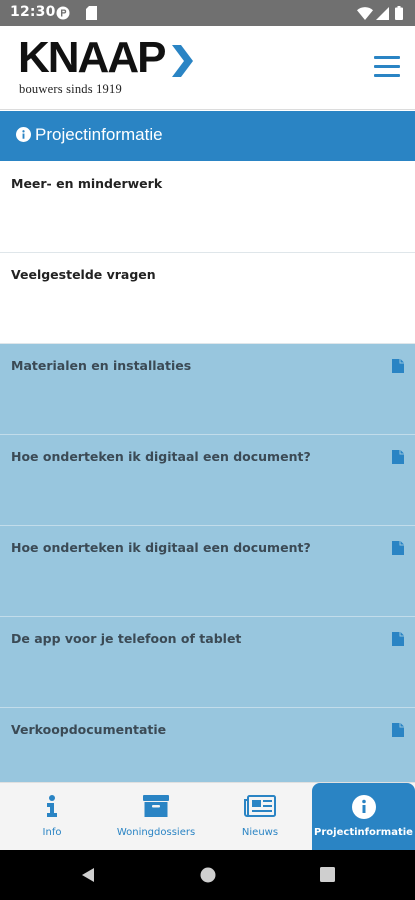 This screenshot has height=900, width=415. I want to click on wifi-icon, so click(365, 13).